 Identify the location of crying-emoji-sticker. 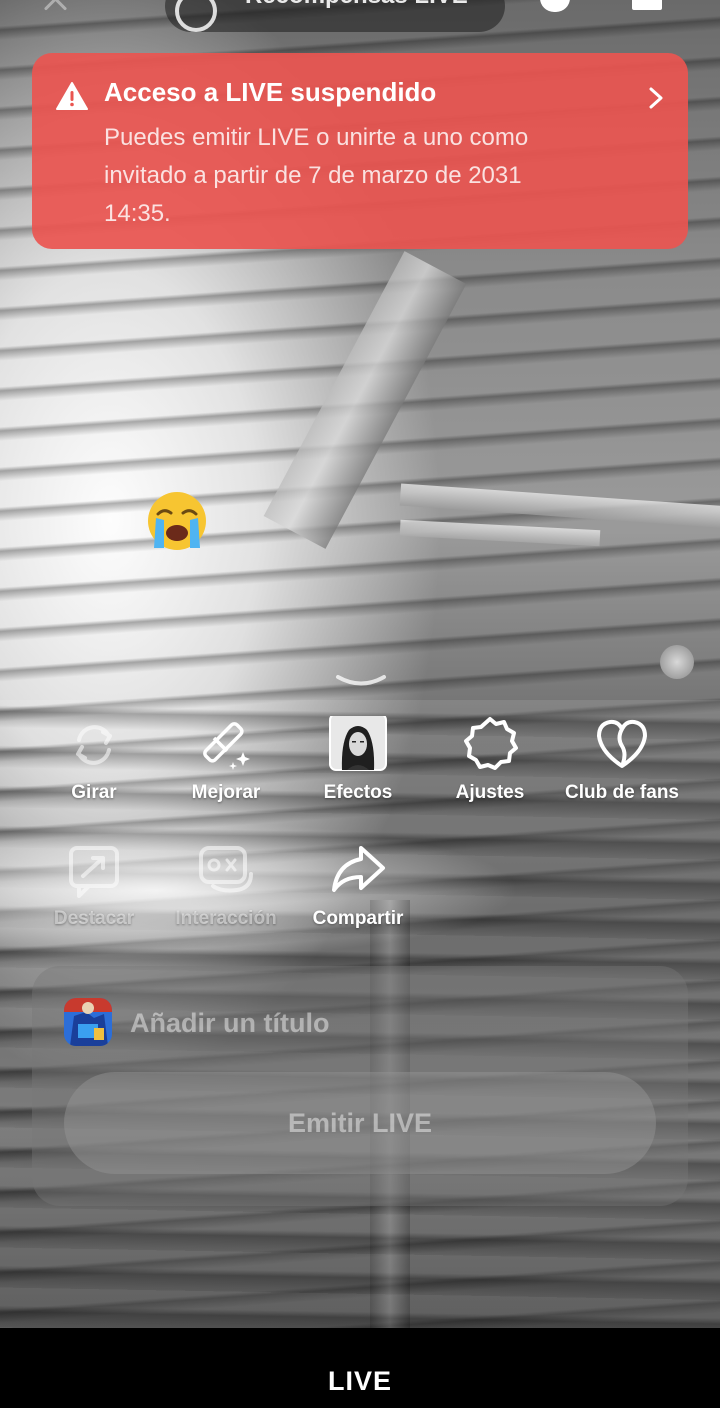
(177, 521).